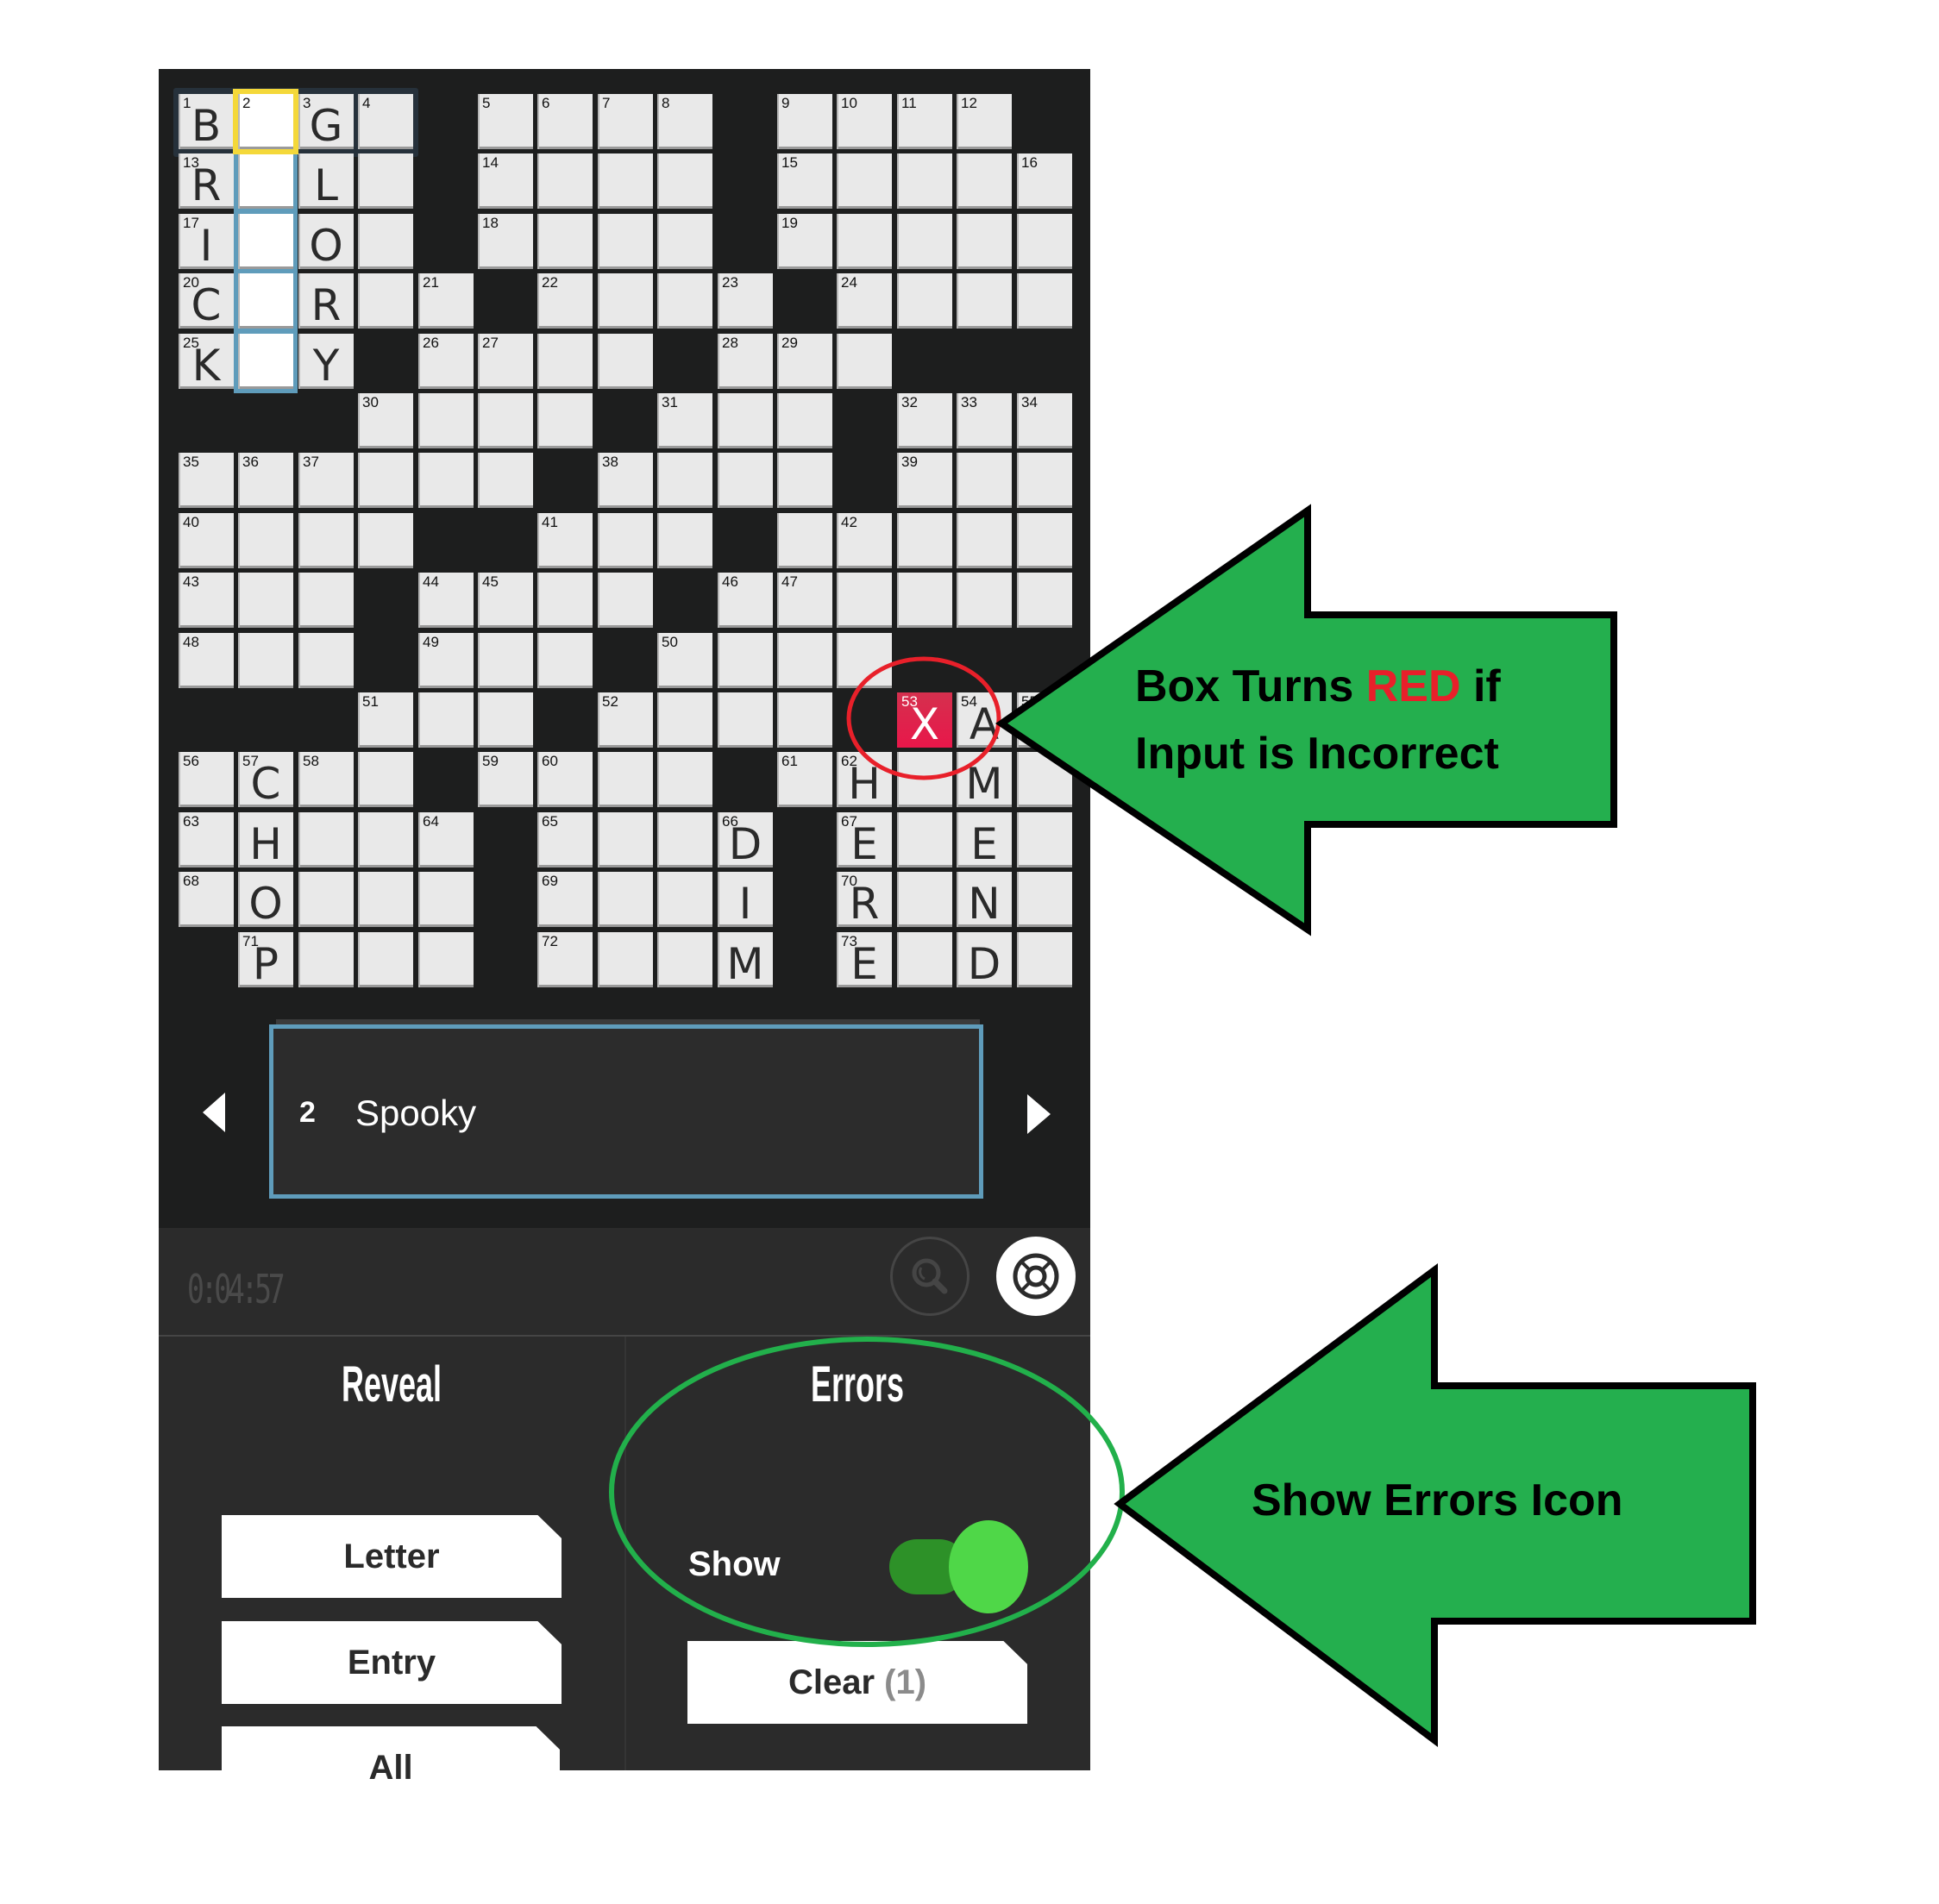  I want to click on grid-cell: 40, so click(206, 541).